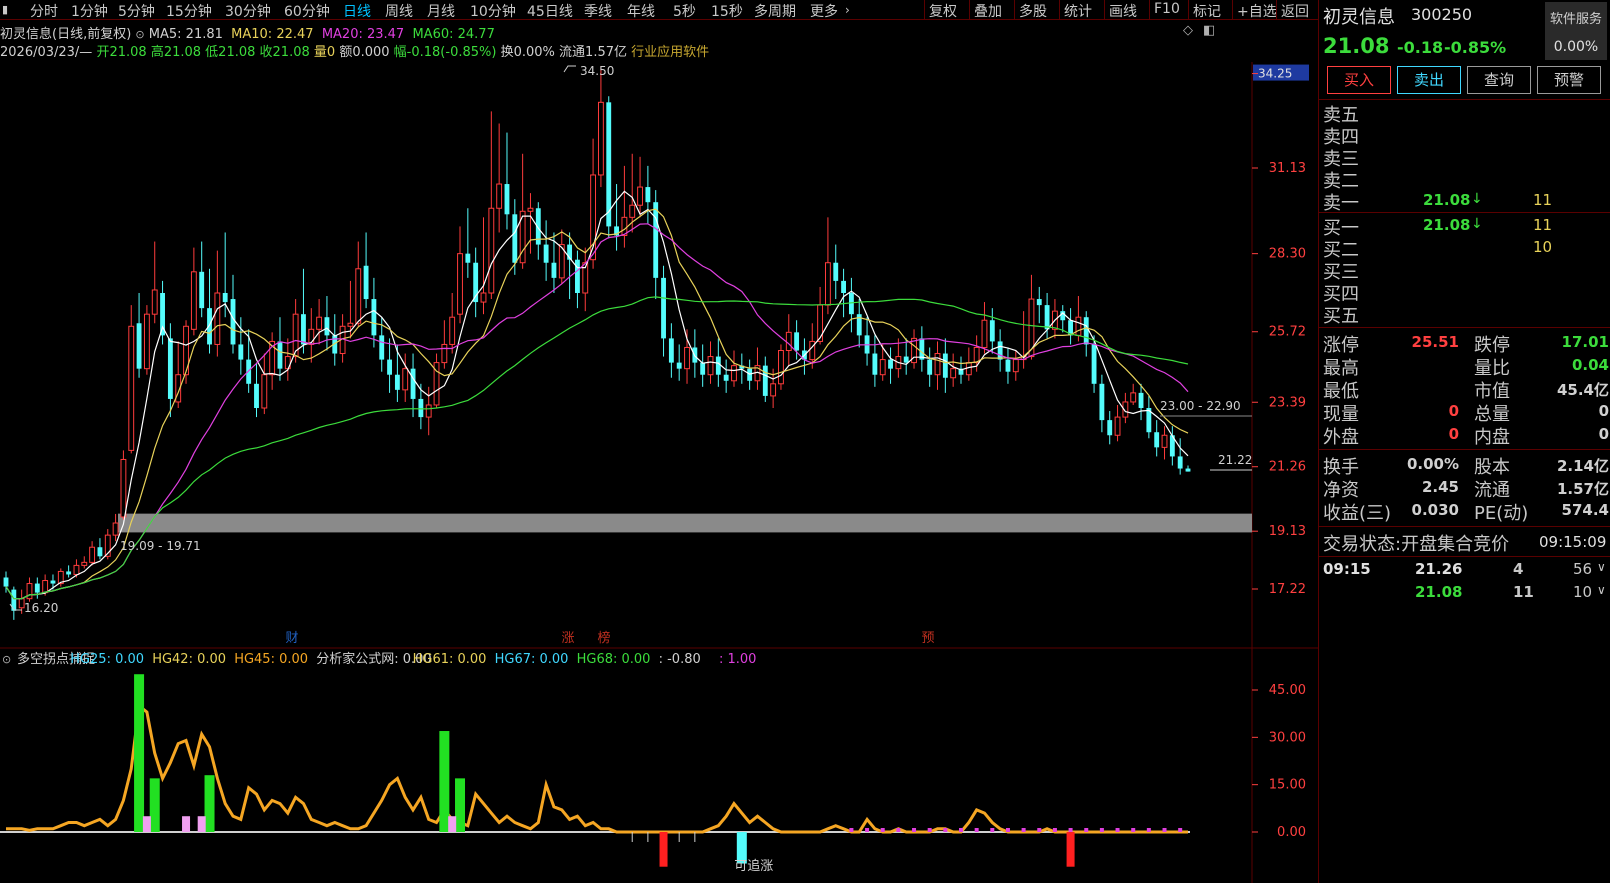 This screenshot has height=883, width=1610. Describe the element at coordinates (1466, 367) in the screenshot. I see `stat-row: 最高 量比 0.04` at that location.